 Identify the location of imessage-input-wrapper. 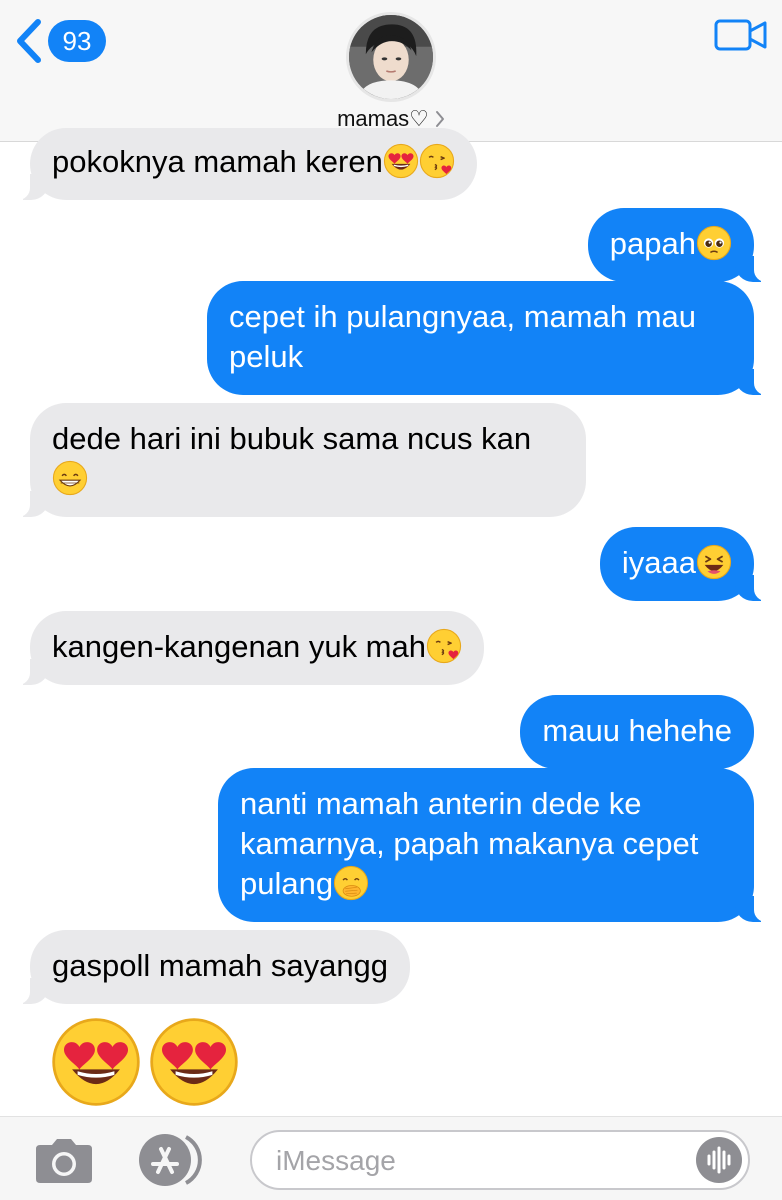
(500, 1160).